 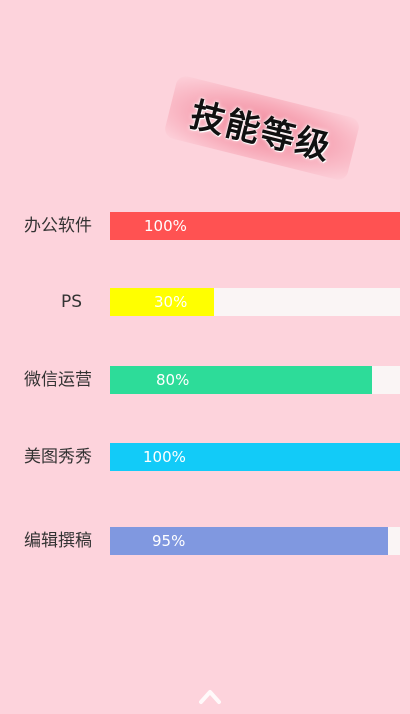 I want to click on skill-label: 编辑撰稿, so click(x=58, y=541).